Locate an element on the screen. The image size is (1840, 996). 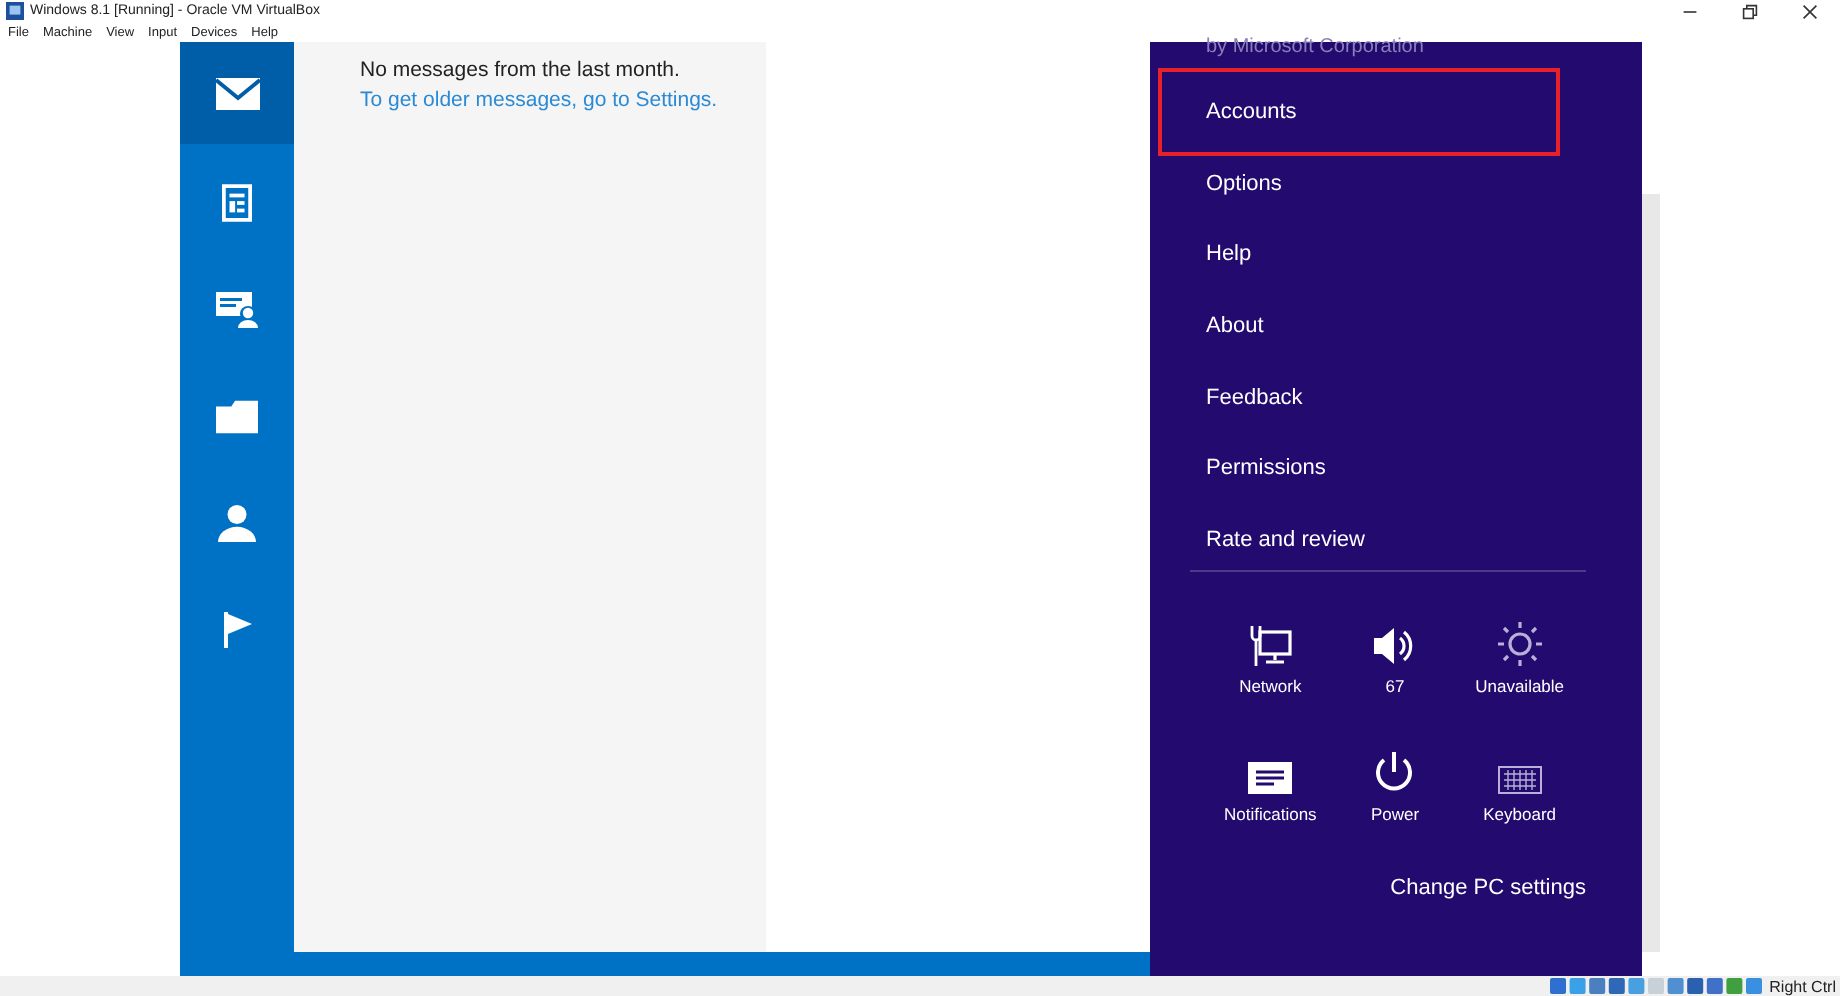
quick-setting-button: Power is located at coordinates (1395, 779).